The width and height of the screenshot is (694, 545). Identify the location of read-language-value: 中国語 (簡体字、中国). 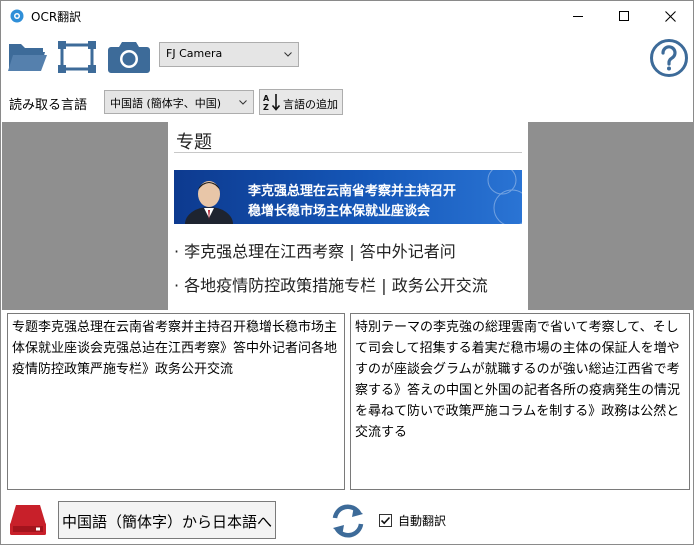
(166, 103).